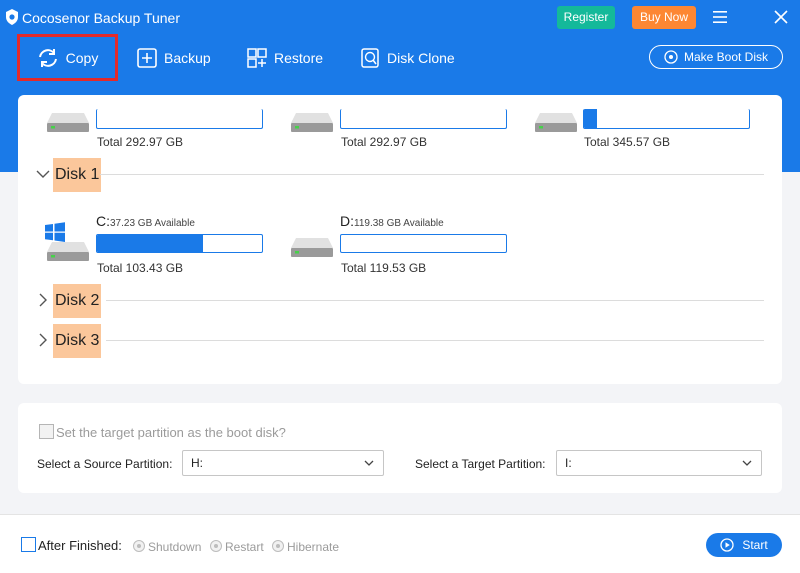 Image resolution: width=800 pixels, height=573 pixels. What do you see at coordinates (197, 463) in the screenshot?
I see `source-partition-value: H:` at bounding box center [197, 463].